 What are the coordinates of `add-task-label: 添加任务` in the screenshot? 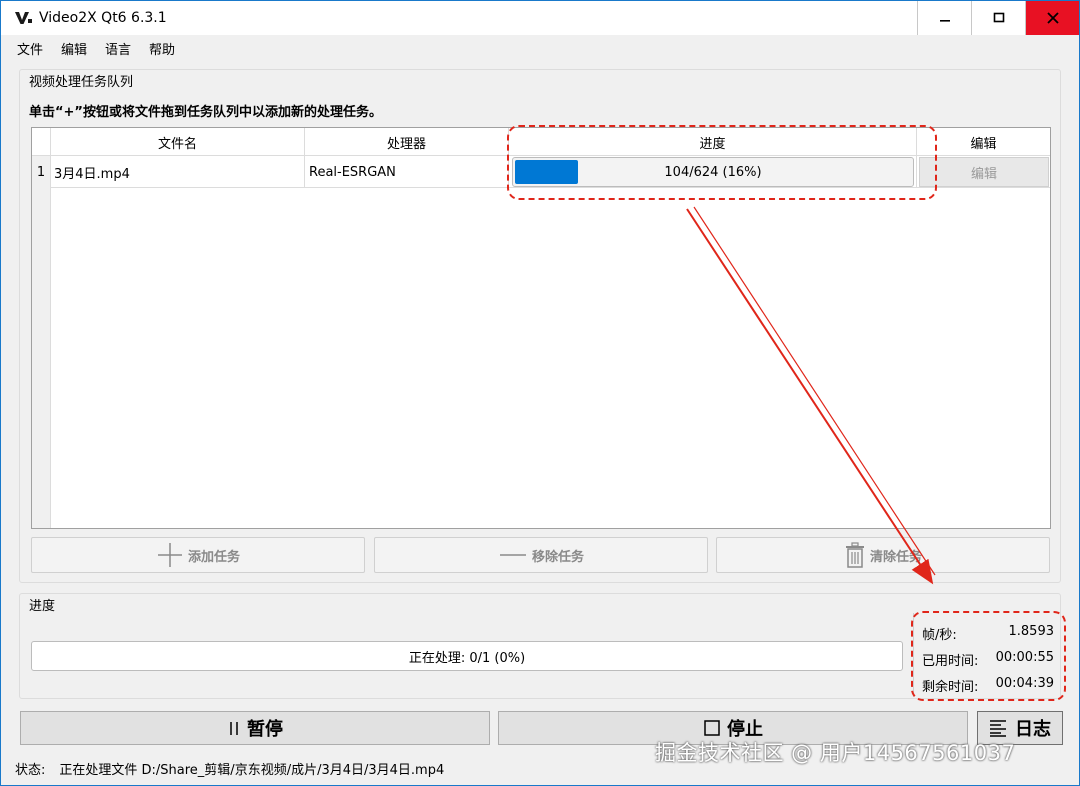 It's located at (213, 557).